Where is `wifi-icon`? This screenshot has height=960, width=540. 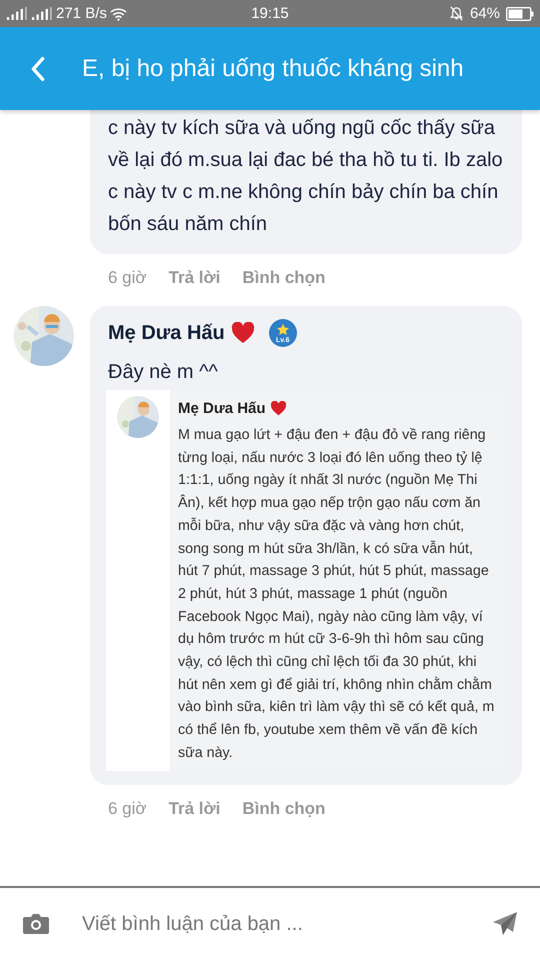
wifi-icon is located at coordinates (118, 13).